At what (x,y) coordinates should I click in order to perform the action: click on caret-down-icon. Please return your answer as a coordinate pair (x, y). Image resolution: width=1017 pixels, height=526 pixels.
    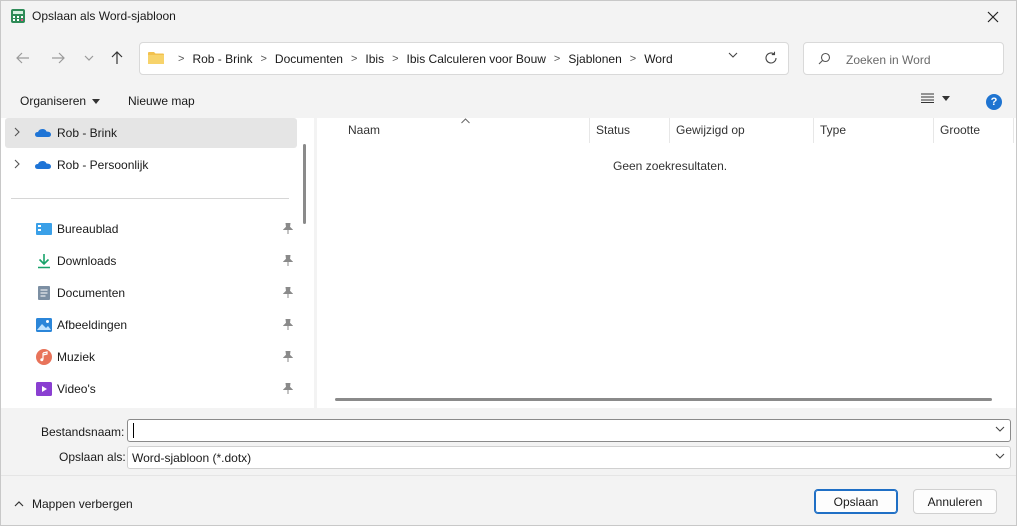
    Looking at the image, I should click on (96, 101).